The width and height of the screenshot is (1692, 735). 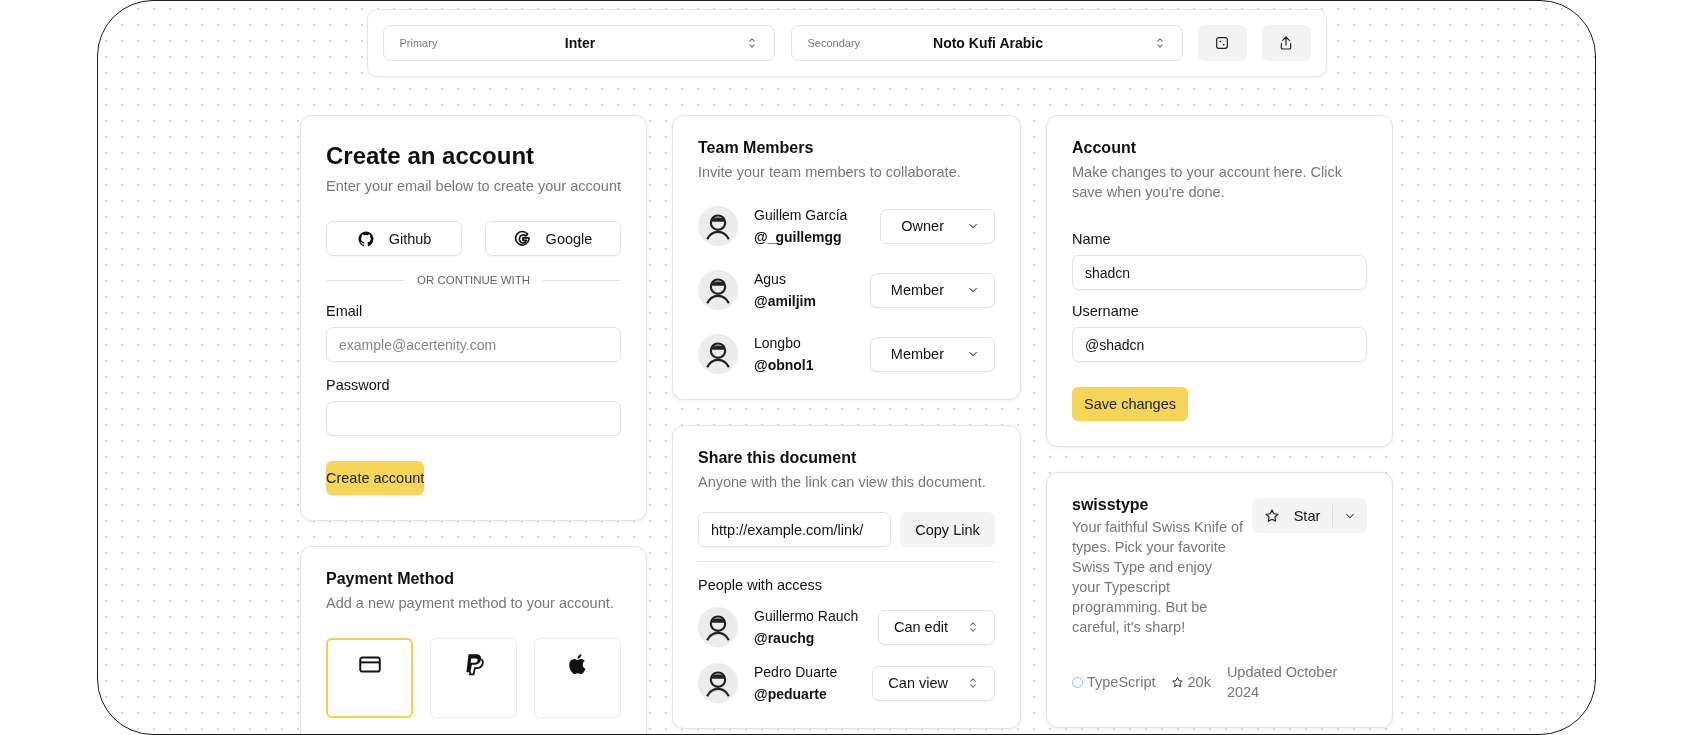 I want to click on member-handle: @obnol1, so click(x=784, y=365).